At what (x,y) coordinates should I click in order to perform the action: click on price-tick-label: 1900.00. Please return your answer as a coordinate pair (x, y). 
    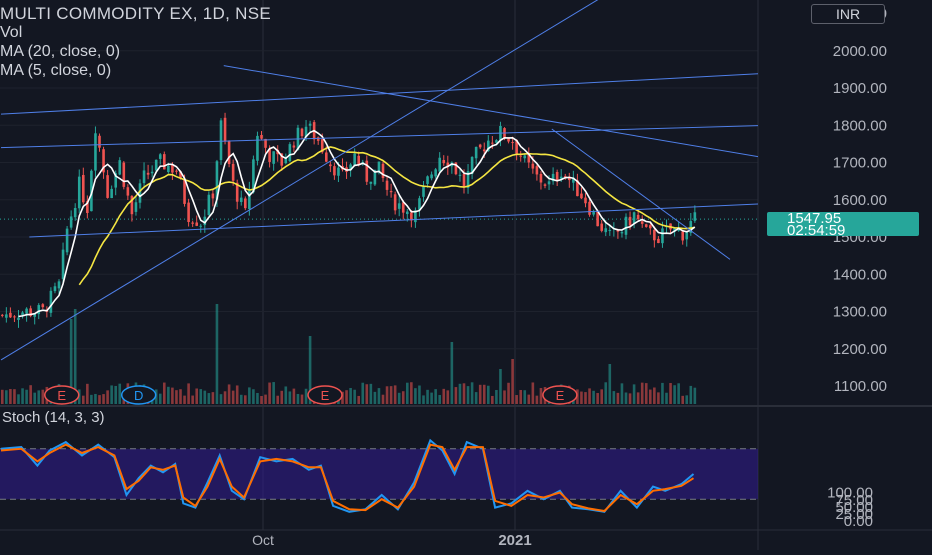
    Looking at the image, I should click on (860, 88).